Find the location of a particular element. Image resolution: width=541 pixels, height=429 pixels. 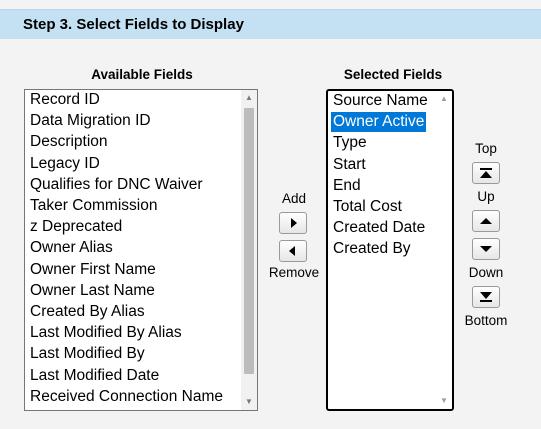

triangle-right-icon is located at coordinates (294, 223).